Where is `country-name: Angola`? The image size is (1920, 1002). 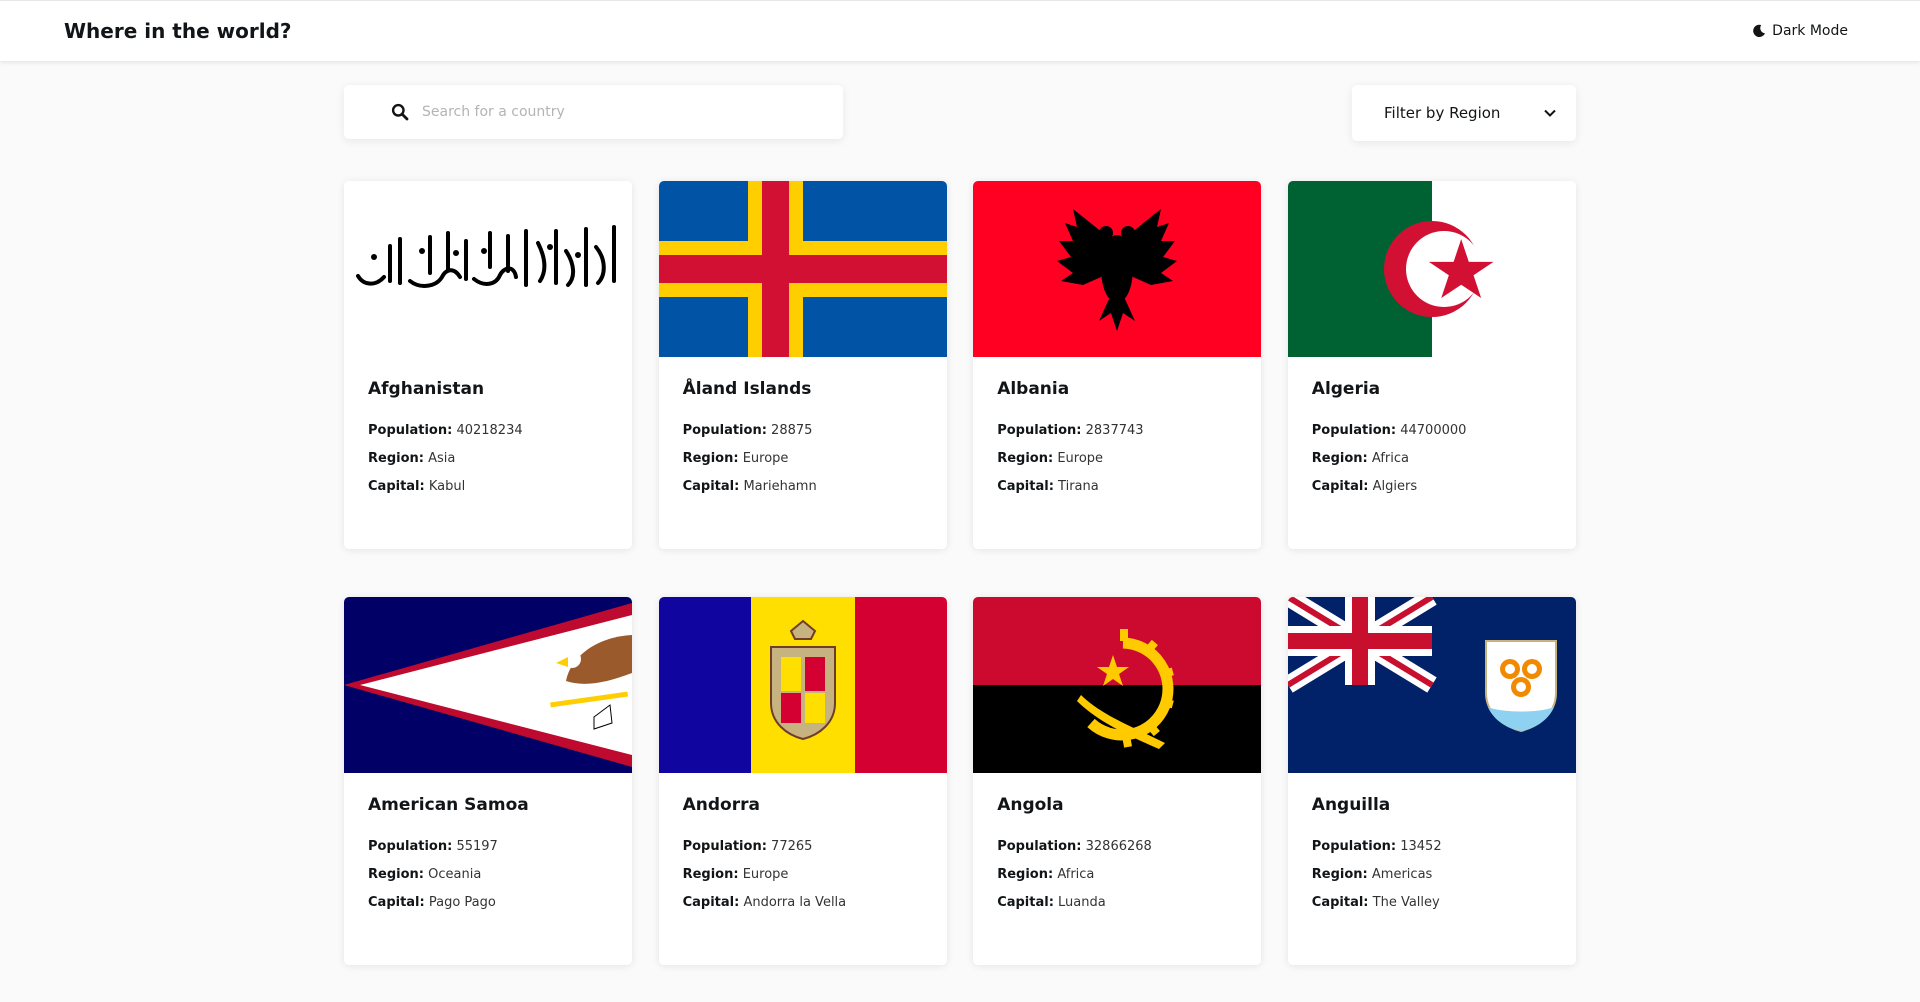
country-name: Angola is located at coordinates (1030, 805).